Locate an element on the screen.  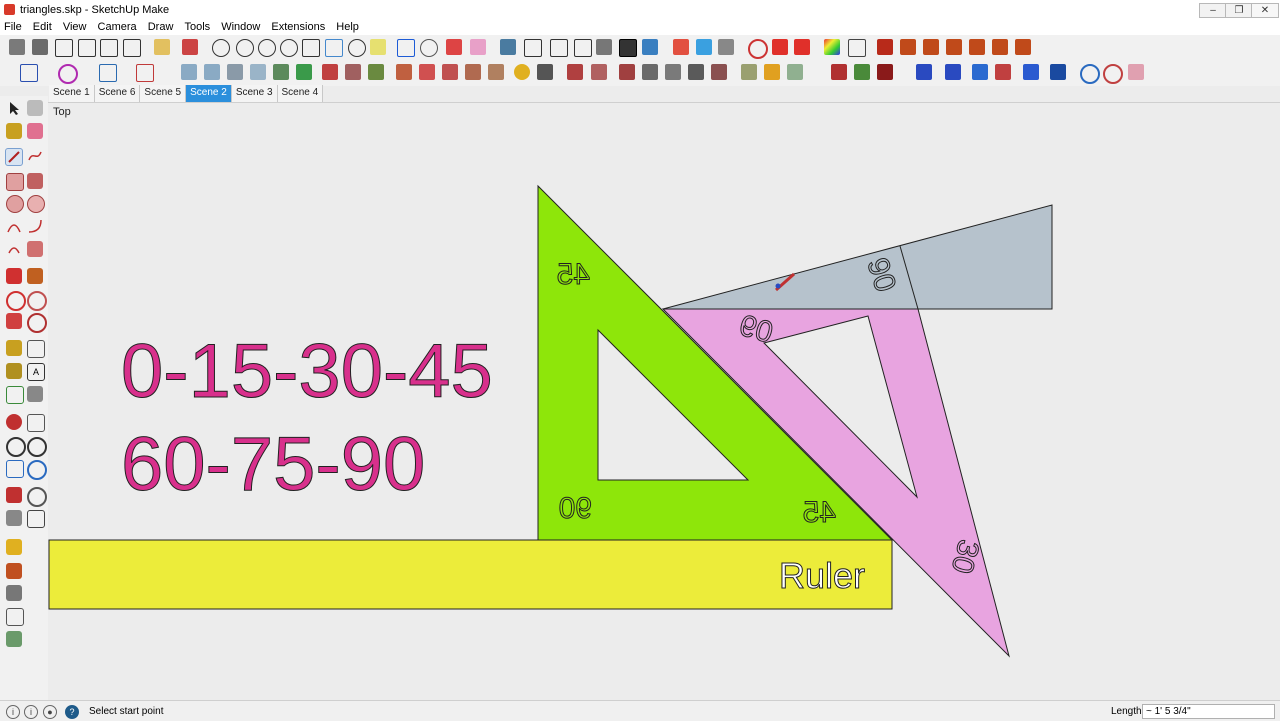
user-account-icon: ● is located at coordinates (50, 712).